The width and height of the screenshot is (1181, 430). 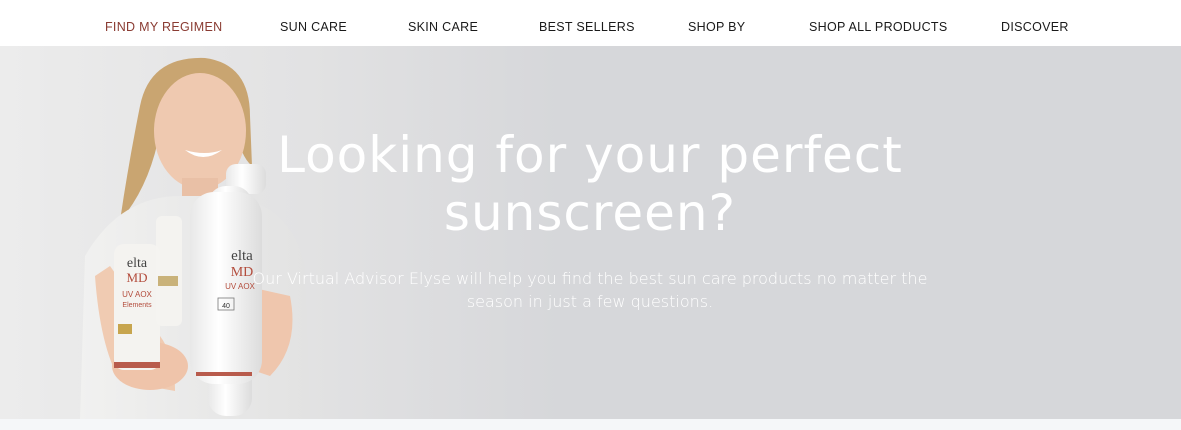 What do you see at coordinates (590, 424) in the screenshot?
I see `page-bottom-strip` at bounding box center [590, 424].